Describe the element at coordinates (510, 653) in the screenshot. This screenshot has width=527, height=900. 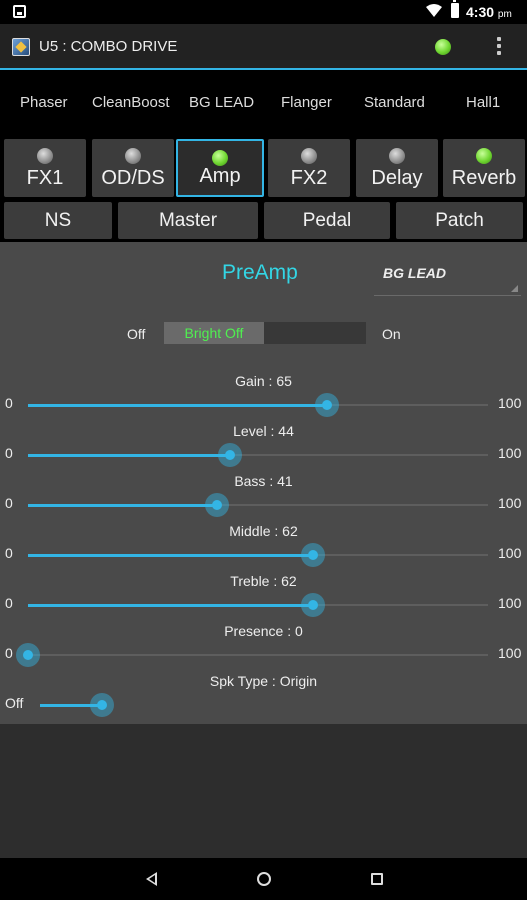
I see `presence-max-label: 100` at that location.